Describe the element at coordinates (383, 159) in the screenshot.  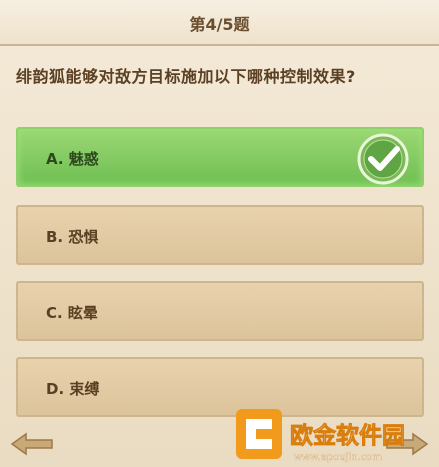
I see `check-icon` at that location.